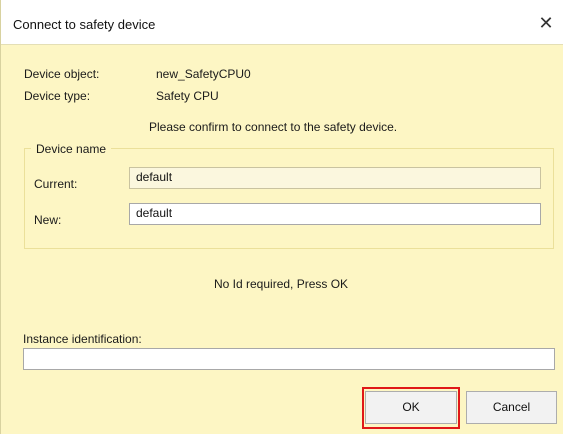  Describe the element at coordinates (187, 96) in the screenshot. I see `device-type-value: Safety CPU` at that location.